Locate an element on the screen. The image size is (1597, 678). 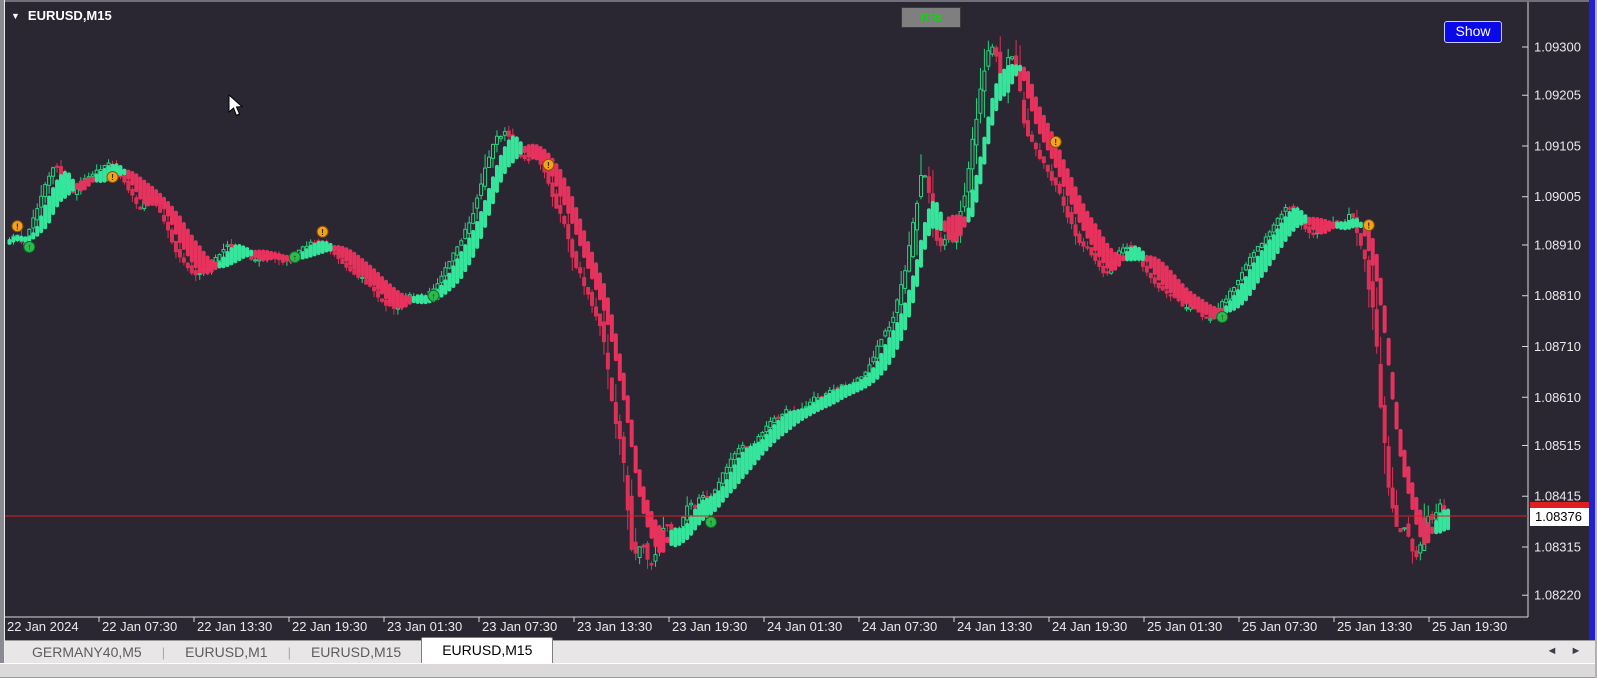
window-bottom-strip is located at coordinates (798, 670).